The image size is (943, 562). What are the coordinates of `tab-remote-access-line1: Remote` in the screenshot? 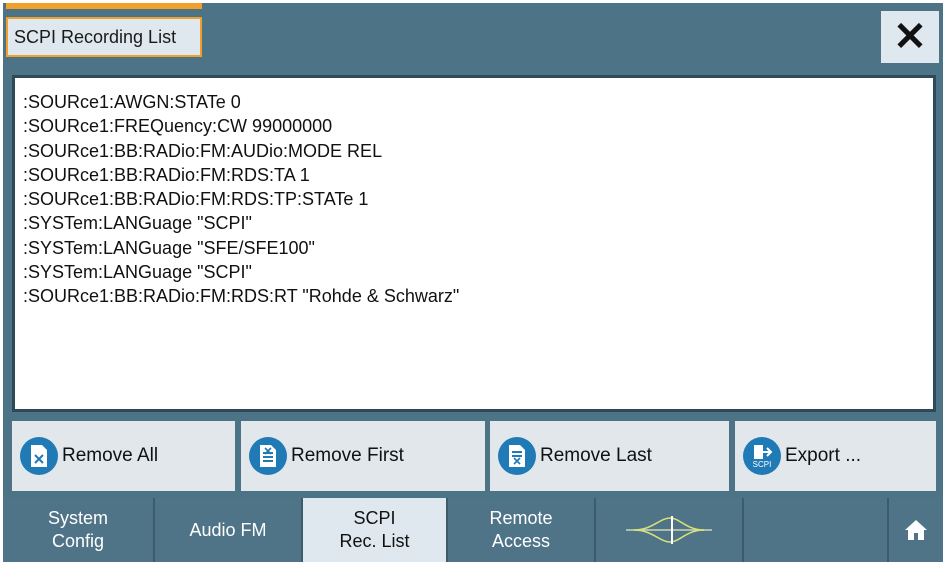 It's located at (521, 518).